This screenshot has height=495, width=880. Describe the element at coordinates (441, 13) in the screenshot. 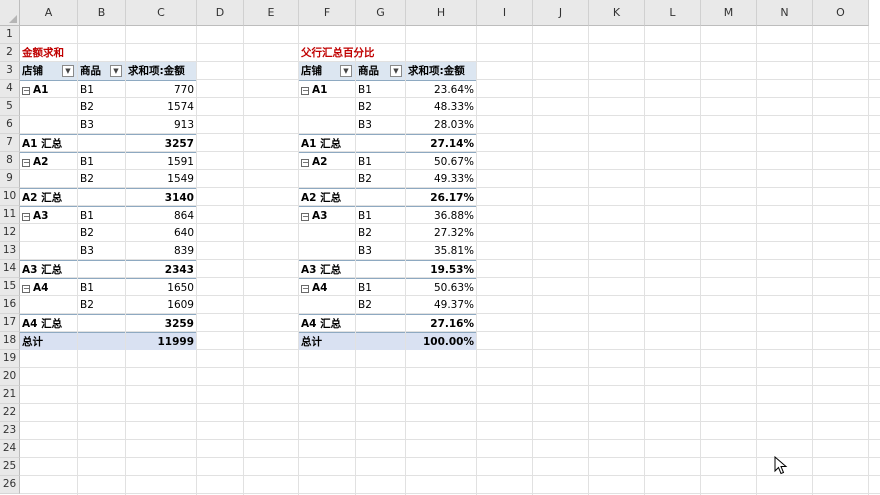

I see `column-header-h: H` at that location.